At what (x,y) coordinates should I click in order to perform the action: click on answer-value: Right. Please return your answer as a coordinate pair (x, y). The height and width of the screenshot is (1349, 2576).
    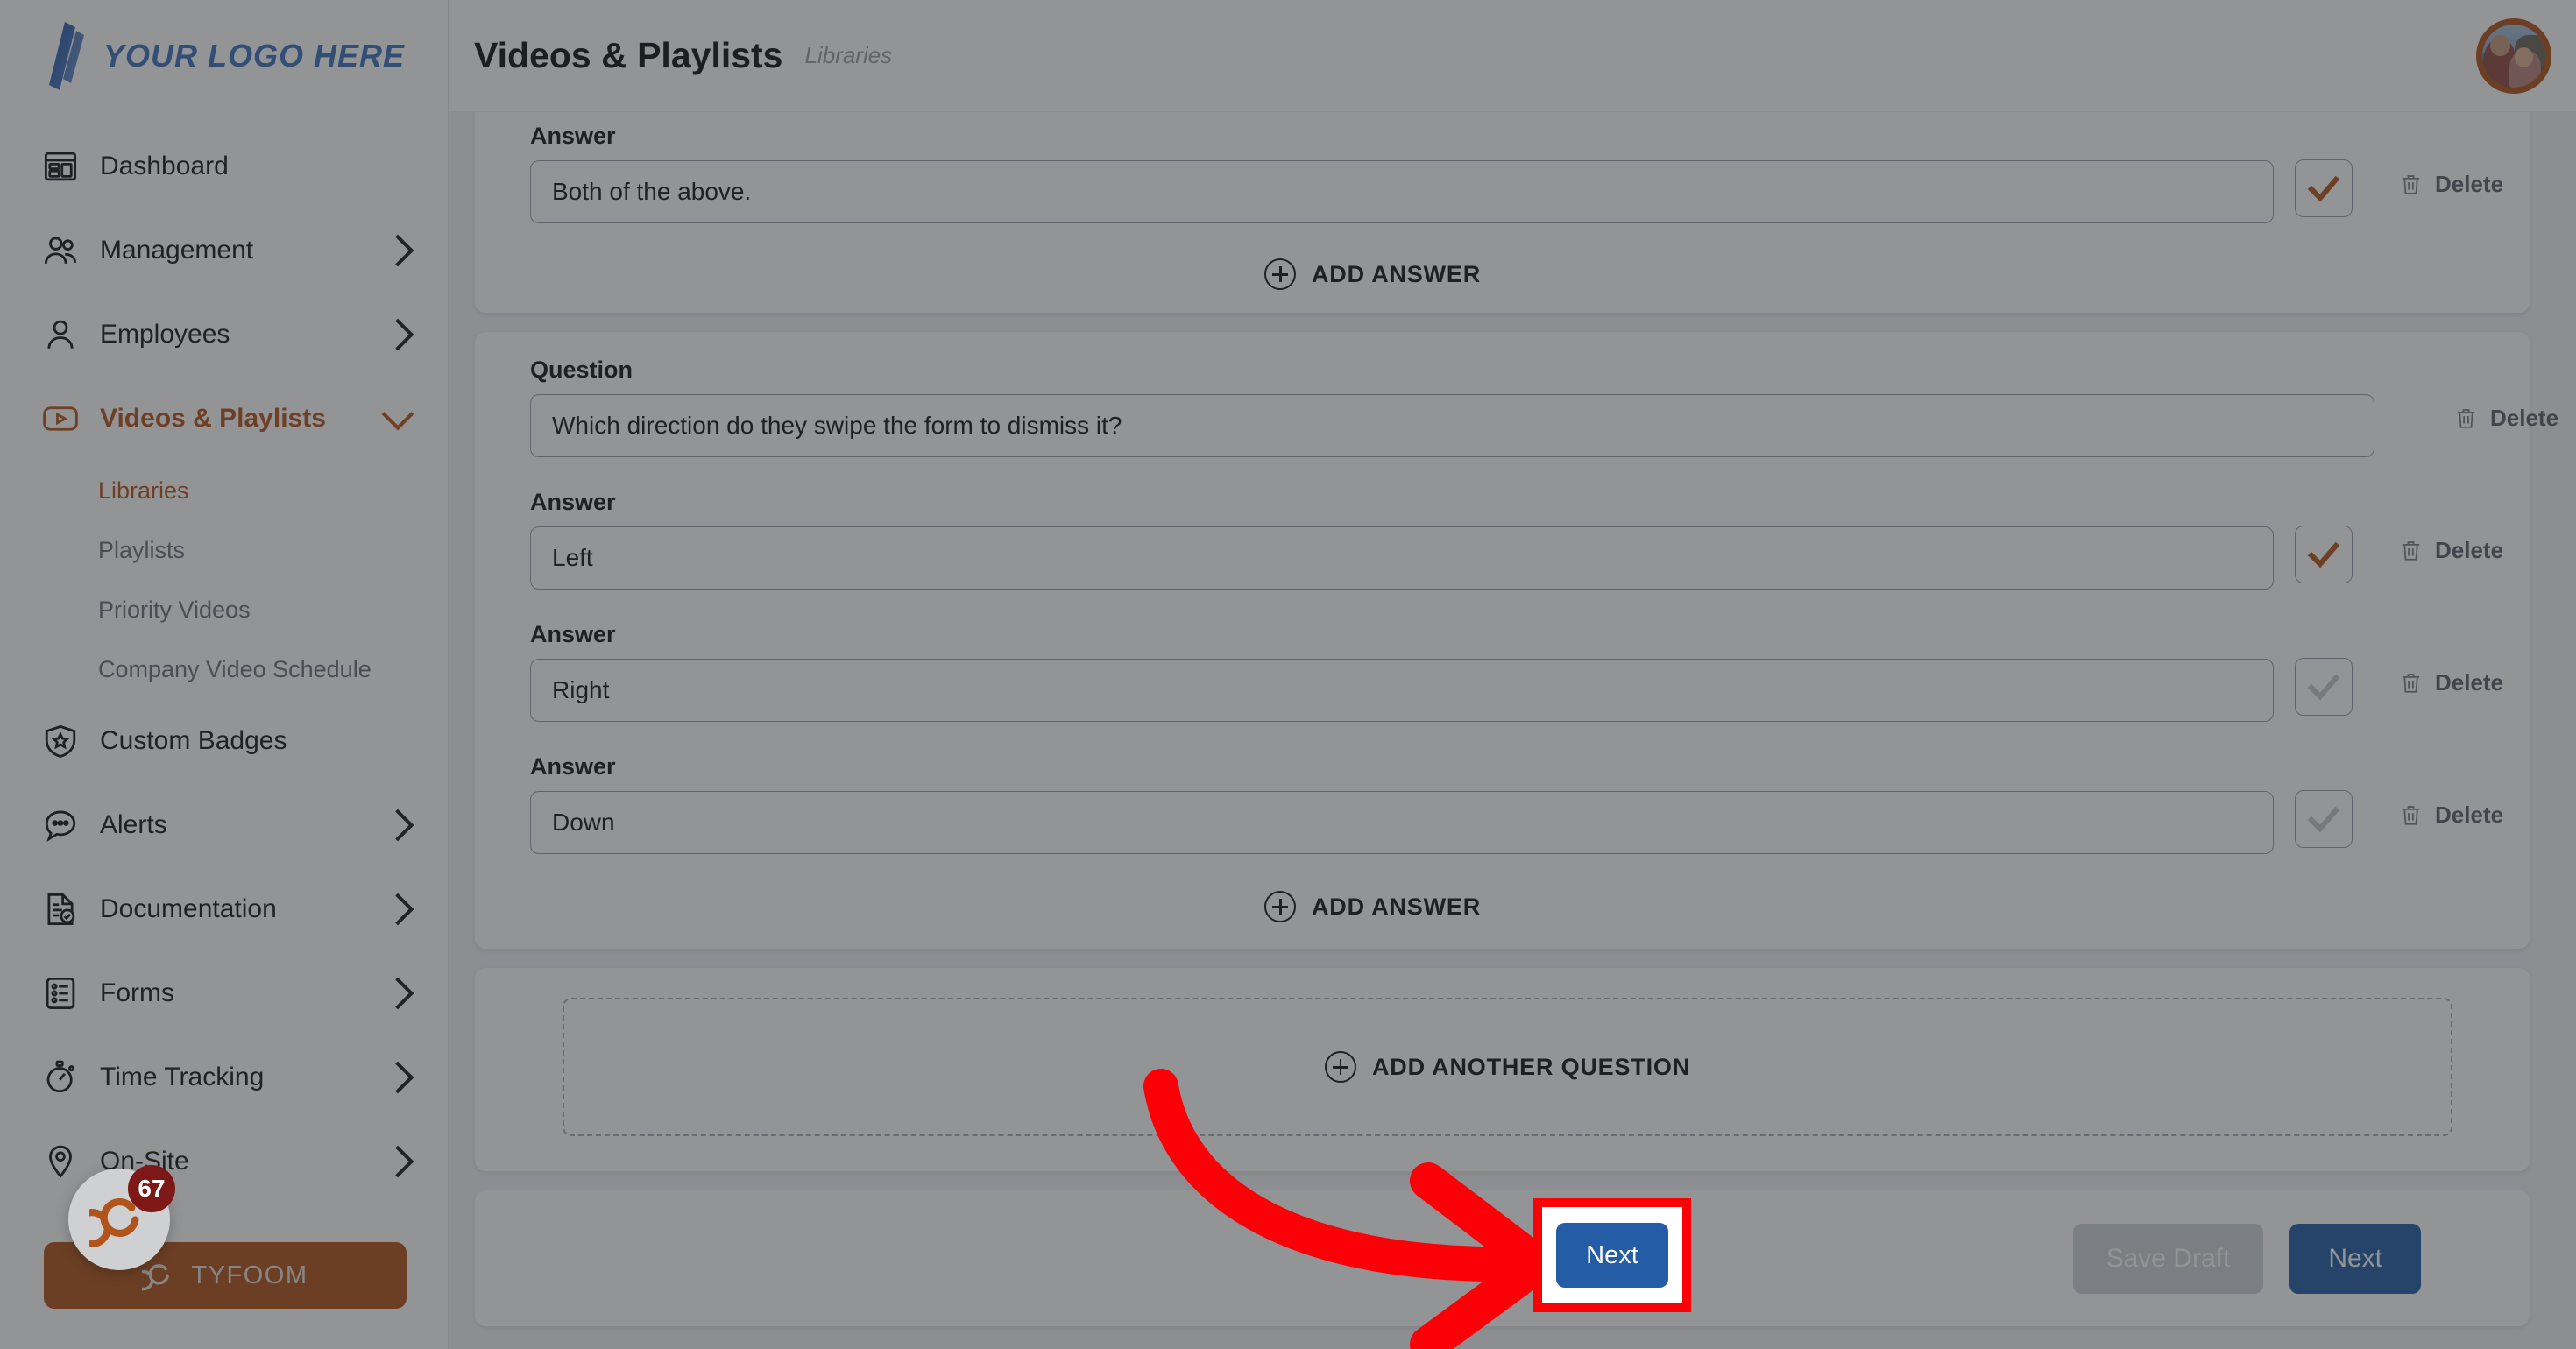
    Looking at the image, I should click on (581, 689).